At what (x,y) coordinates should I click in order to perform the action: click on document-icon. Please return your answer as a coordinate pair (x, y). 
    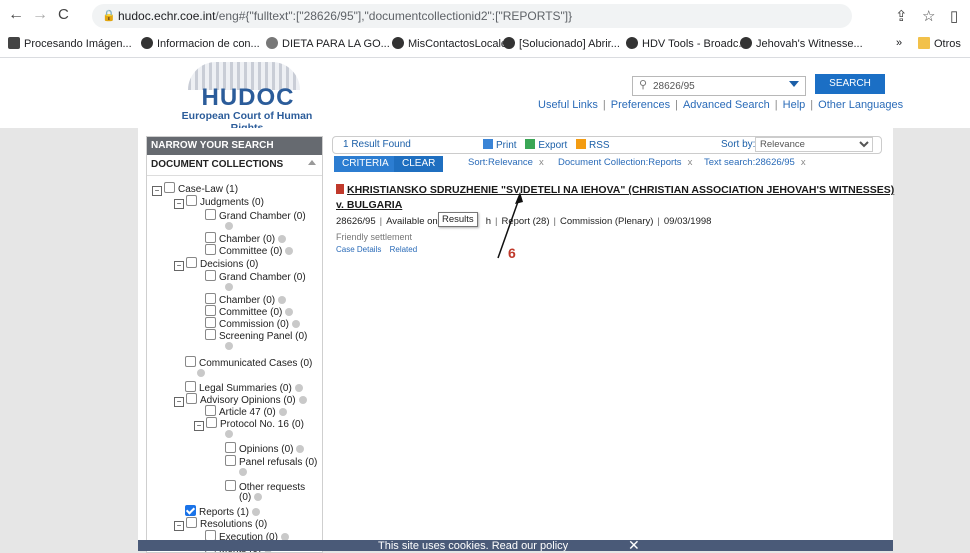
    Looking at the image, I should click on (340, 189).